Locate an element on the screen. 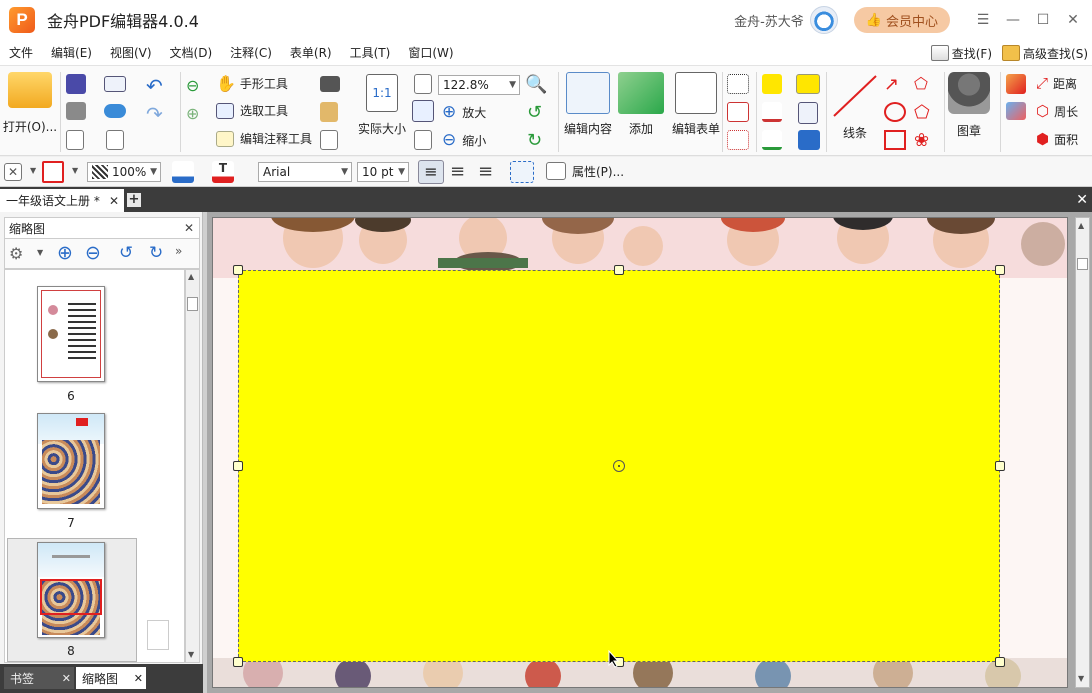  actual-size-button: 1:1 实际大小 is located at coordinates (382, 105).